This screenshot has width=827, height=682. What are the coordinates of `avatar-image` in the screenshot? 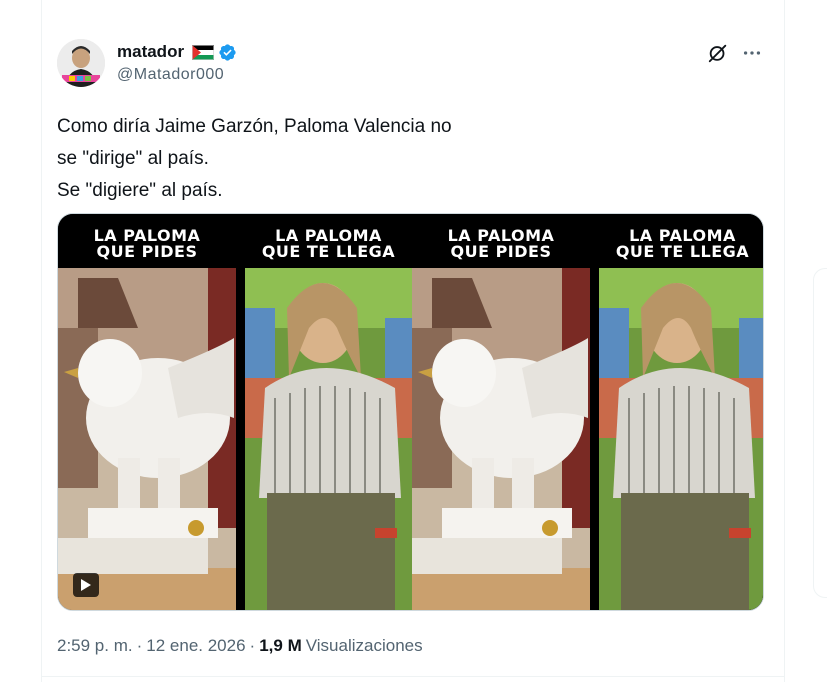 It's located at (81, 63).